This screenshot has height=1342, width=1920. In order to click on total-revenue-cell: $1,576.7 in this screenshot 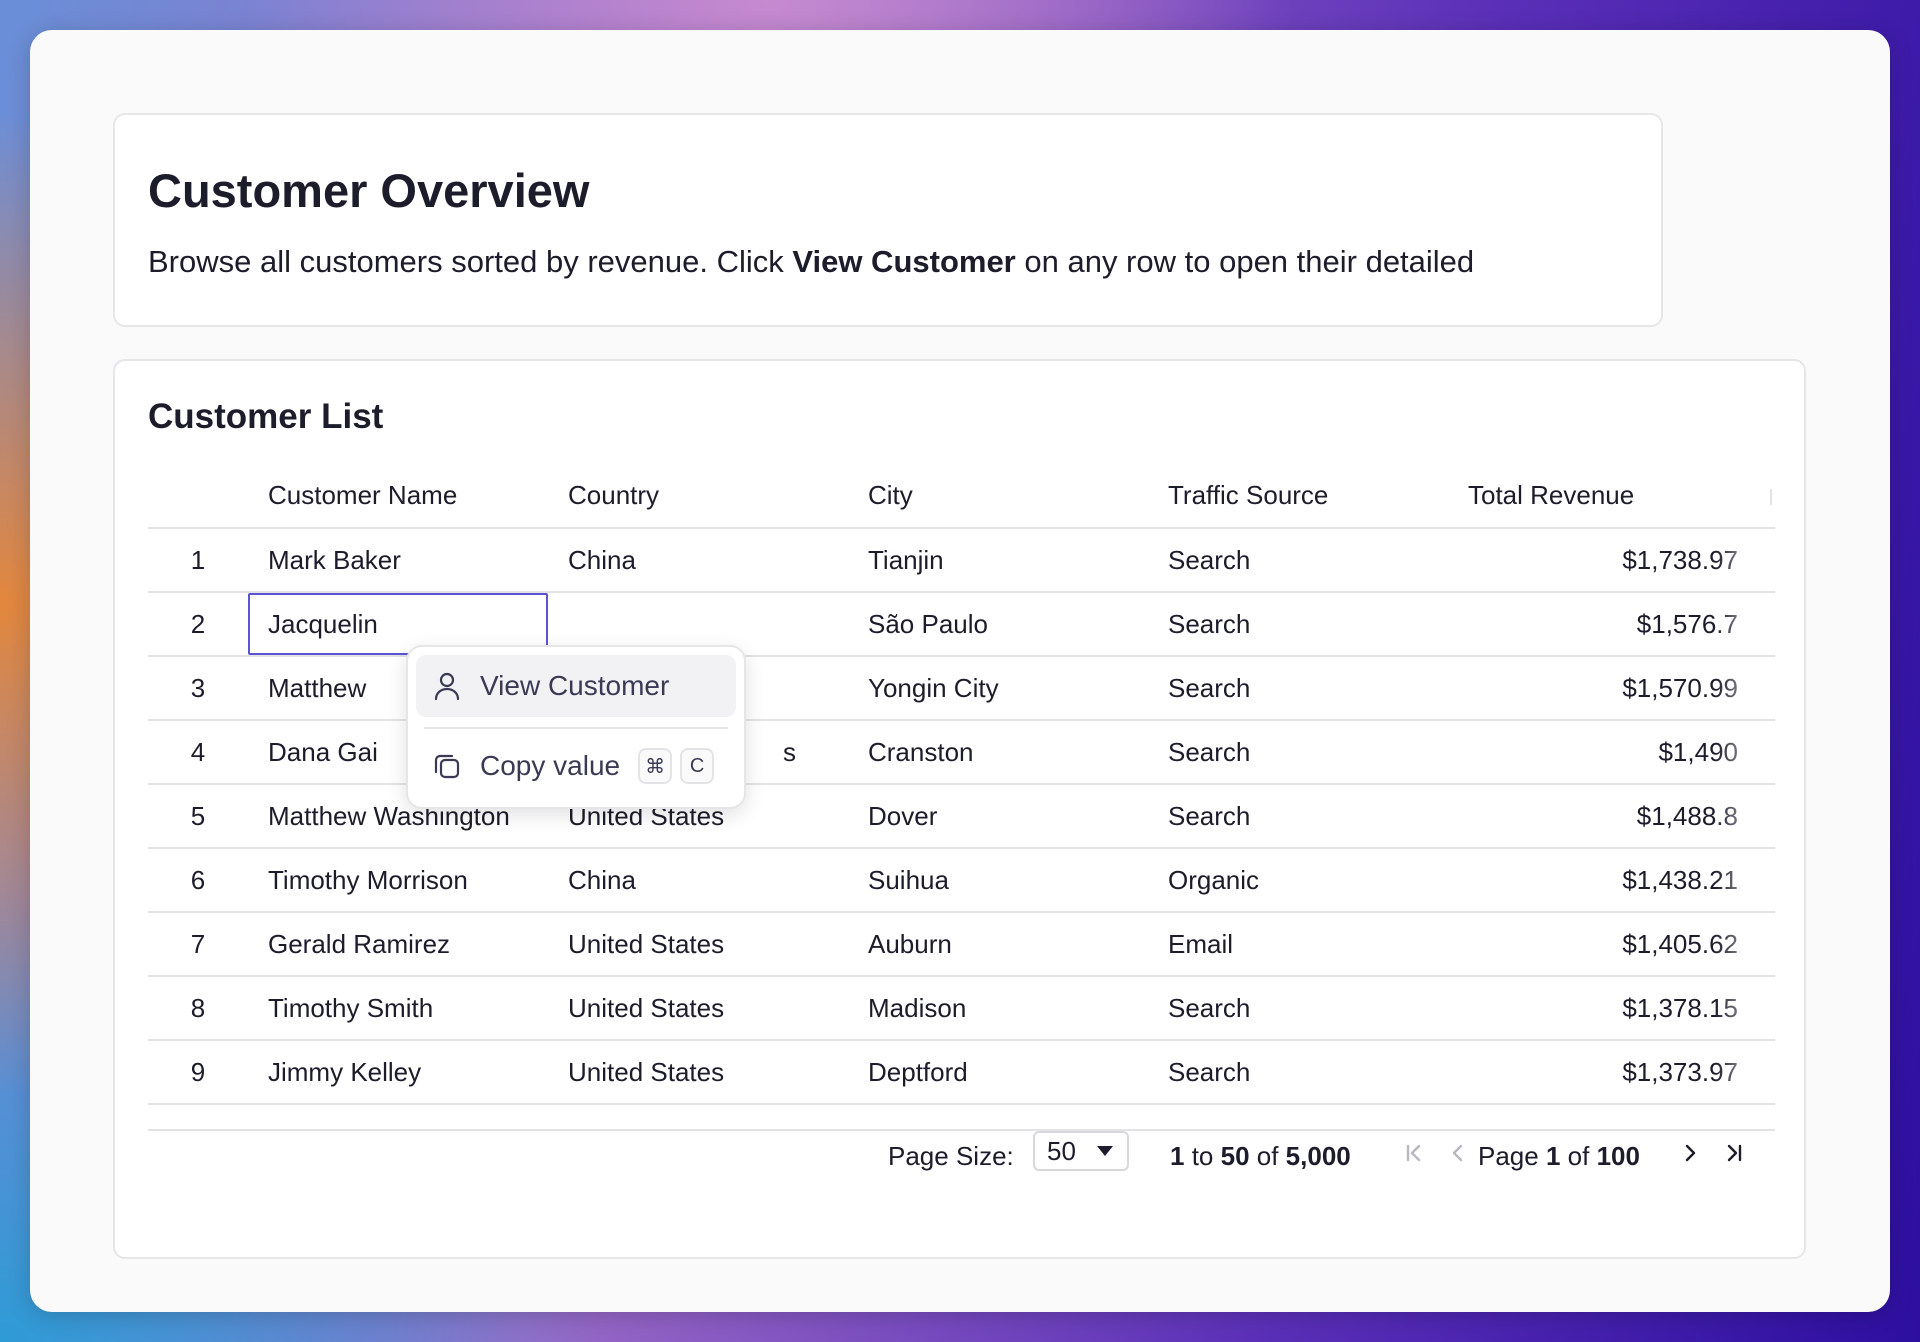, I will do `click(1603, 624)`.